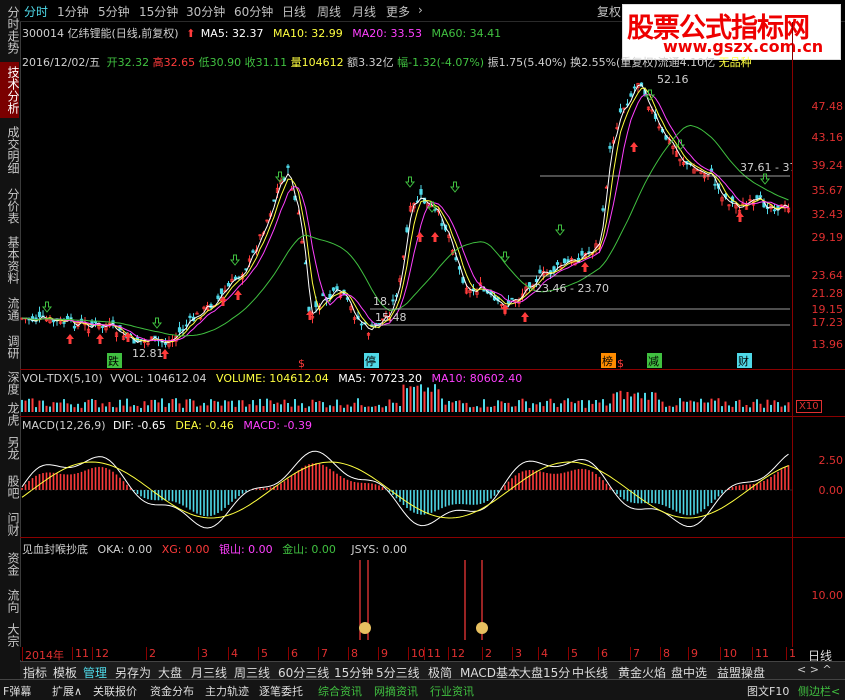 Image resolution: width=845 pixels, height=700 pixels. What do you see at coordinates (768, 691) in the screenshot?
I see `f10-button: 图文F10` at bounding box center [768, 691].